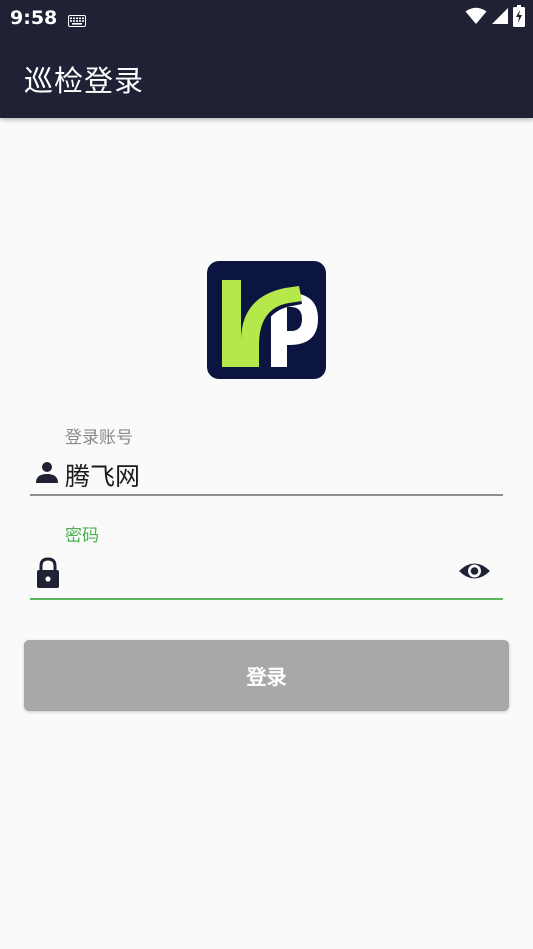 Image resolution: width=533 pixels, height=949 pixels. What do you see at coordinates (47, 474) in the screenshot?
I see `person-icon` at bounding box center [47, 474].